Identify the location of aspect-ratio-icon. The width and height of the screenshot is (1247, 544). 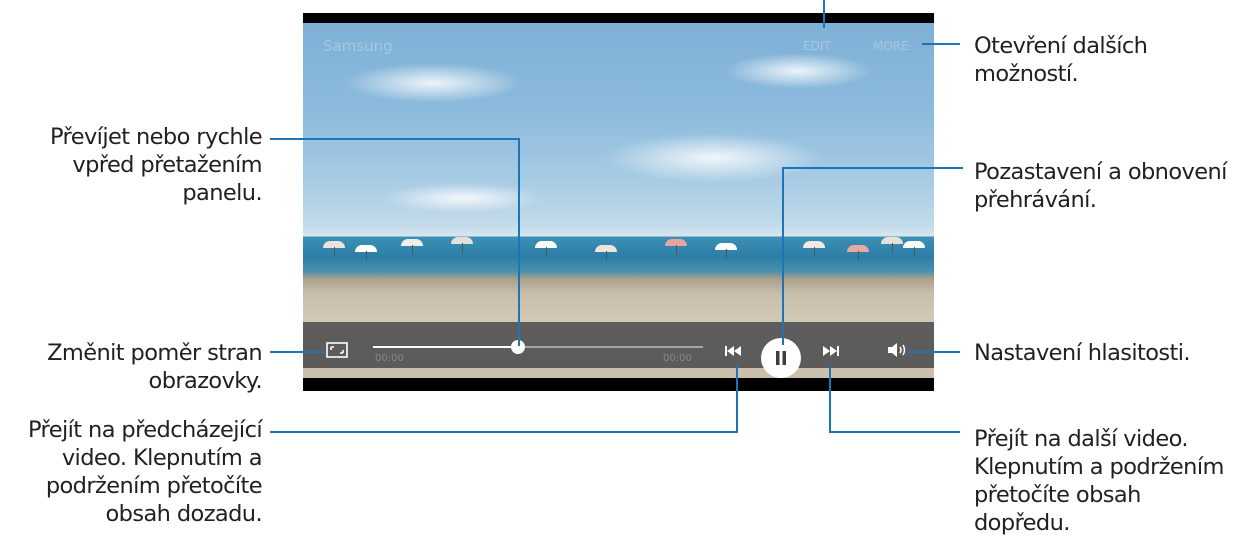
(337, 350).